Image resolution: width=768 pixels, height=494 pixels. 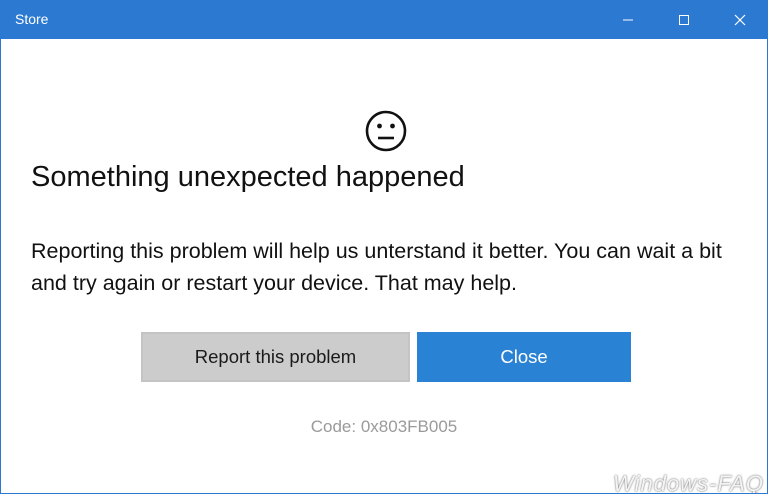 I want to click on close-button: Close, so click(x=524, y=357).